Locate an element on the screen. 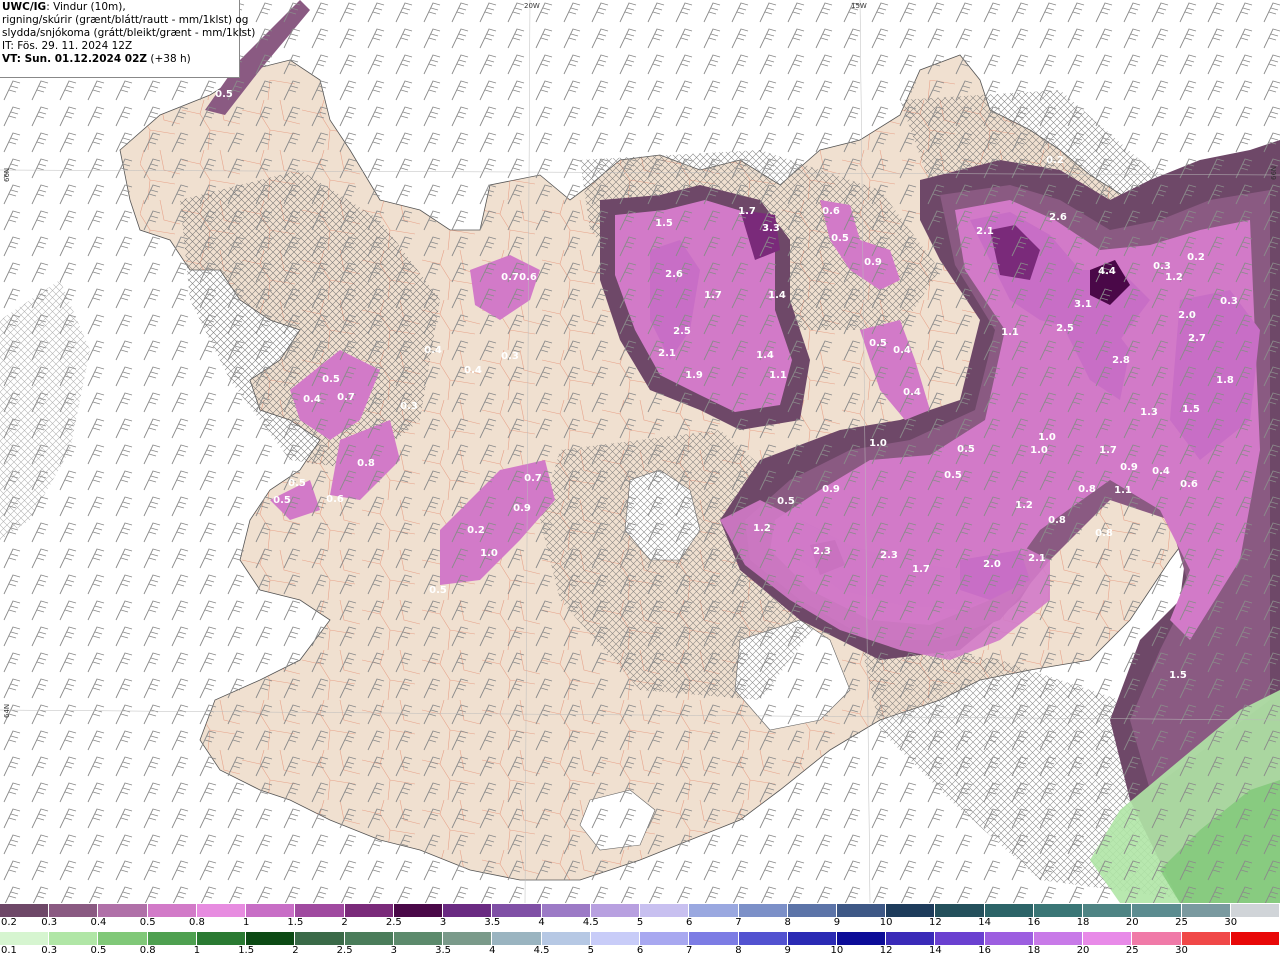  legend-tick-label: 2.5 is located at coordinates (344, 950).